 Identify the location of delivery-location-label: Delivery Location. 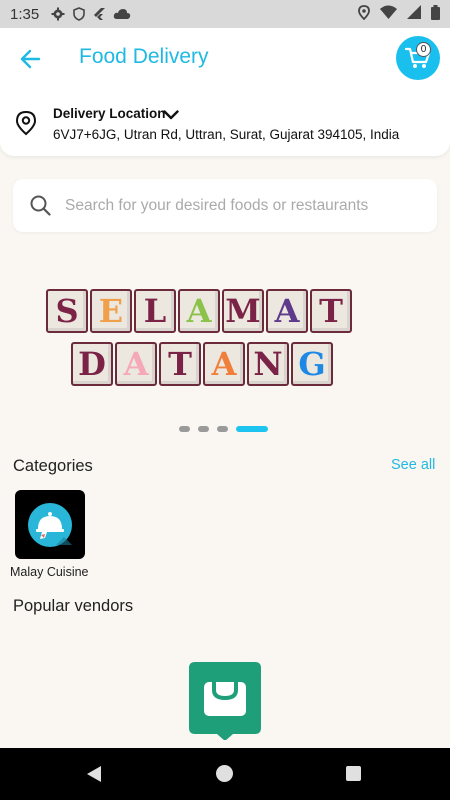
(109, 113).